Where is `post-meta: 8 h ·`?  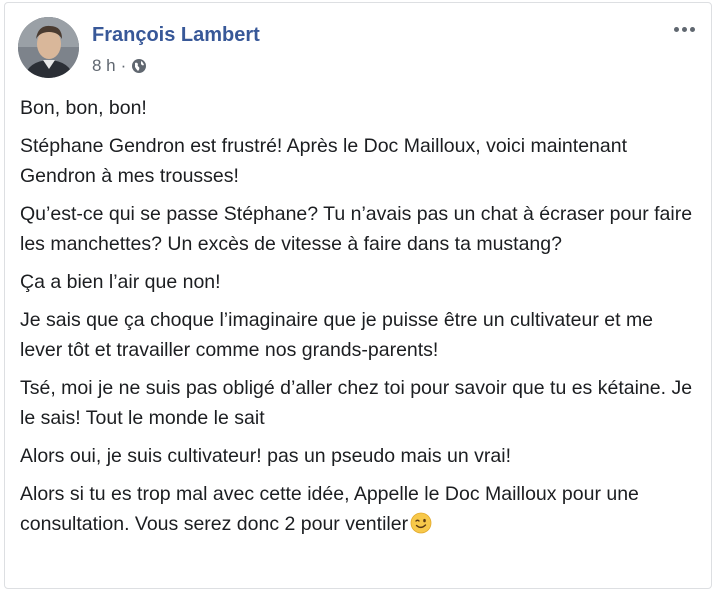
post-meta: 8 h · is located at coordinates (119, 66).